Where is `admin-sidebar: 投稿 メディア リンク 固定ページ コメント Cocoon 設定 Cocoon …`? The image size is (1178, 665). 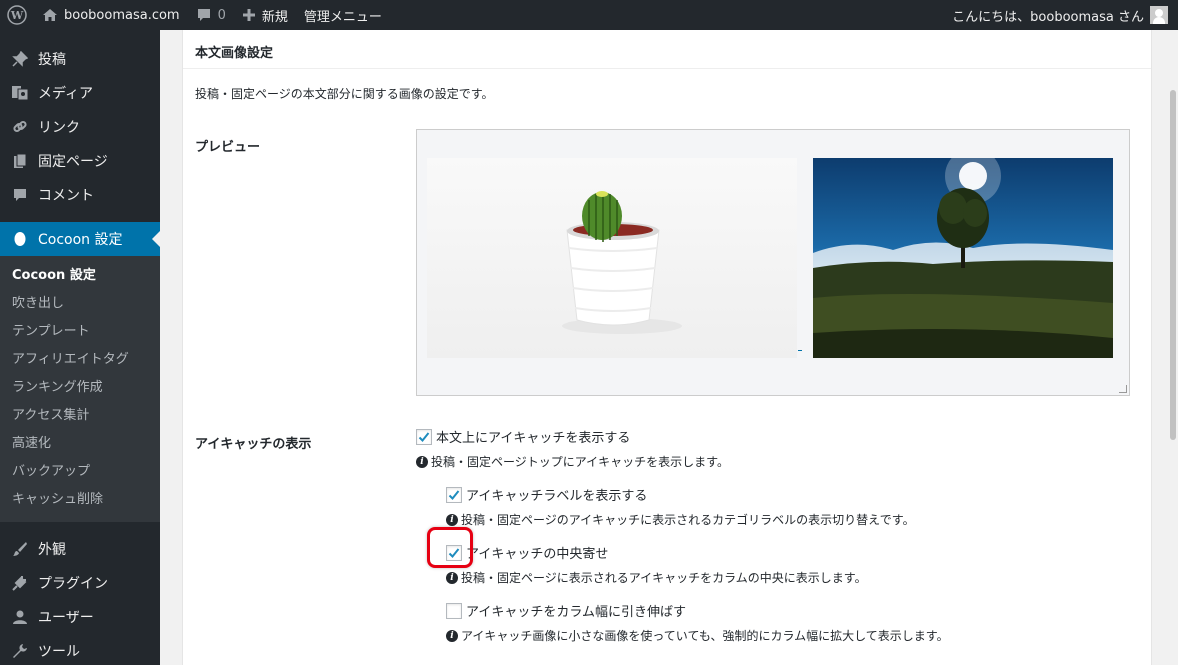
admin-sidebar: 投稿 メディア リンク 固定ページ コメント Cocoon 設定 Cocoon … is located at coordinates (80, 347).